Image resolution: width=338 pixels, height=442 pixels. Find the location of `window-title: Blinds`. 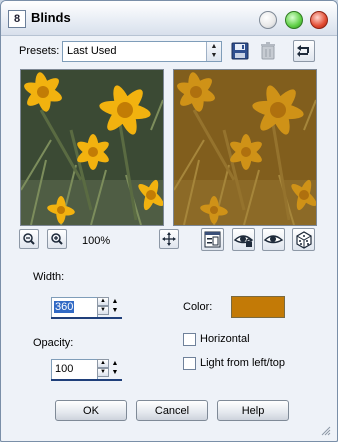

window-title: Blinds is located at coordinates (51, 17).